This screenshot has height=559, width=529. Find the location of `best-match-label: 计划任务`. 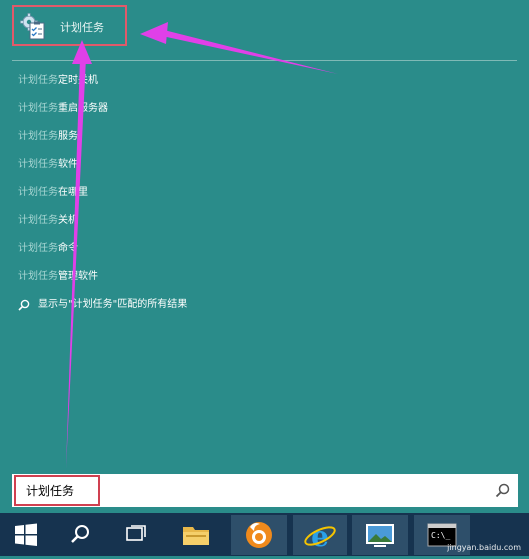

best-match-label: 计划任务 is located at coordinates (82, 27).